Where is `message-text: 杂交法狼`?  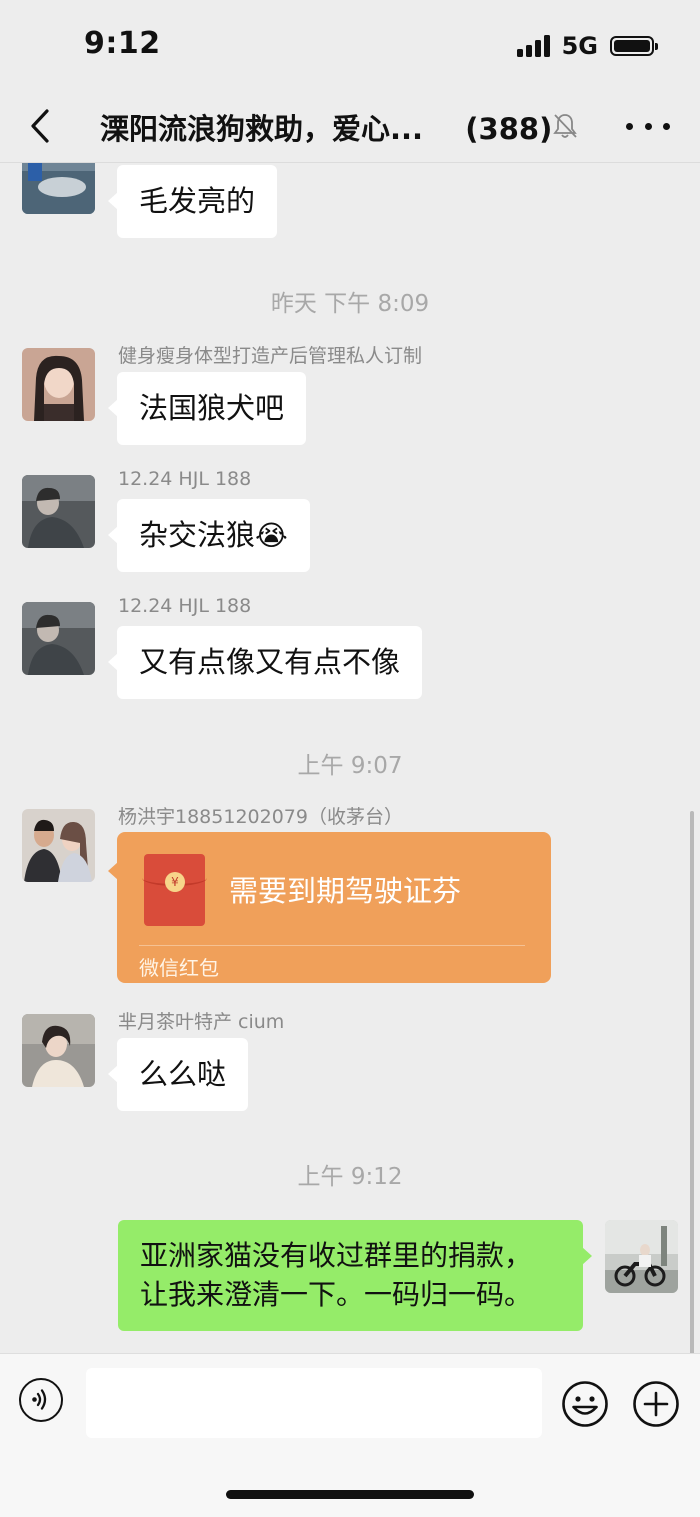 message-text: 杂交法狼 is located at coordinates (197, 535).